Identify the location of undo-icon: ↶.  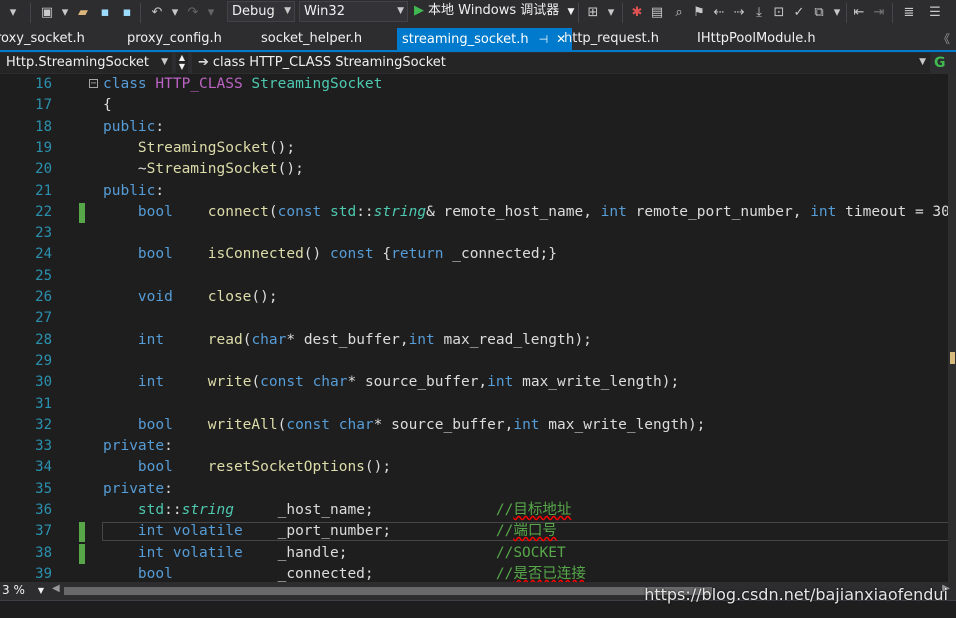
(157, 13).